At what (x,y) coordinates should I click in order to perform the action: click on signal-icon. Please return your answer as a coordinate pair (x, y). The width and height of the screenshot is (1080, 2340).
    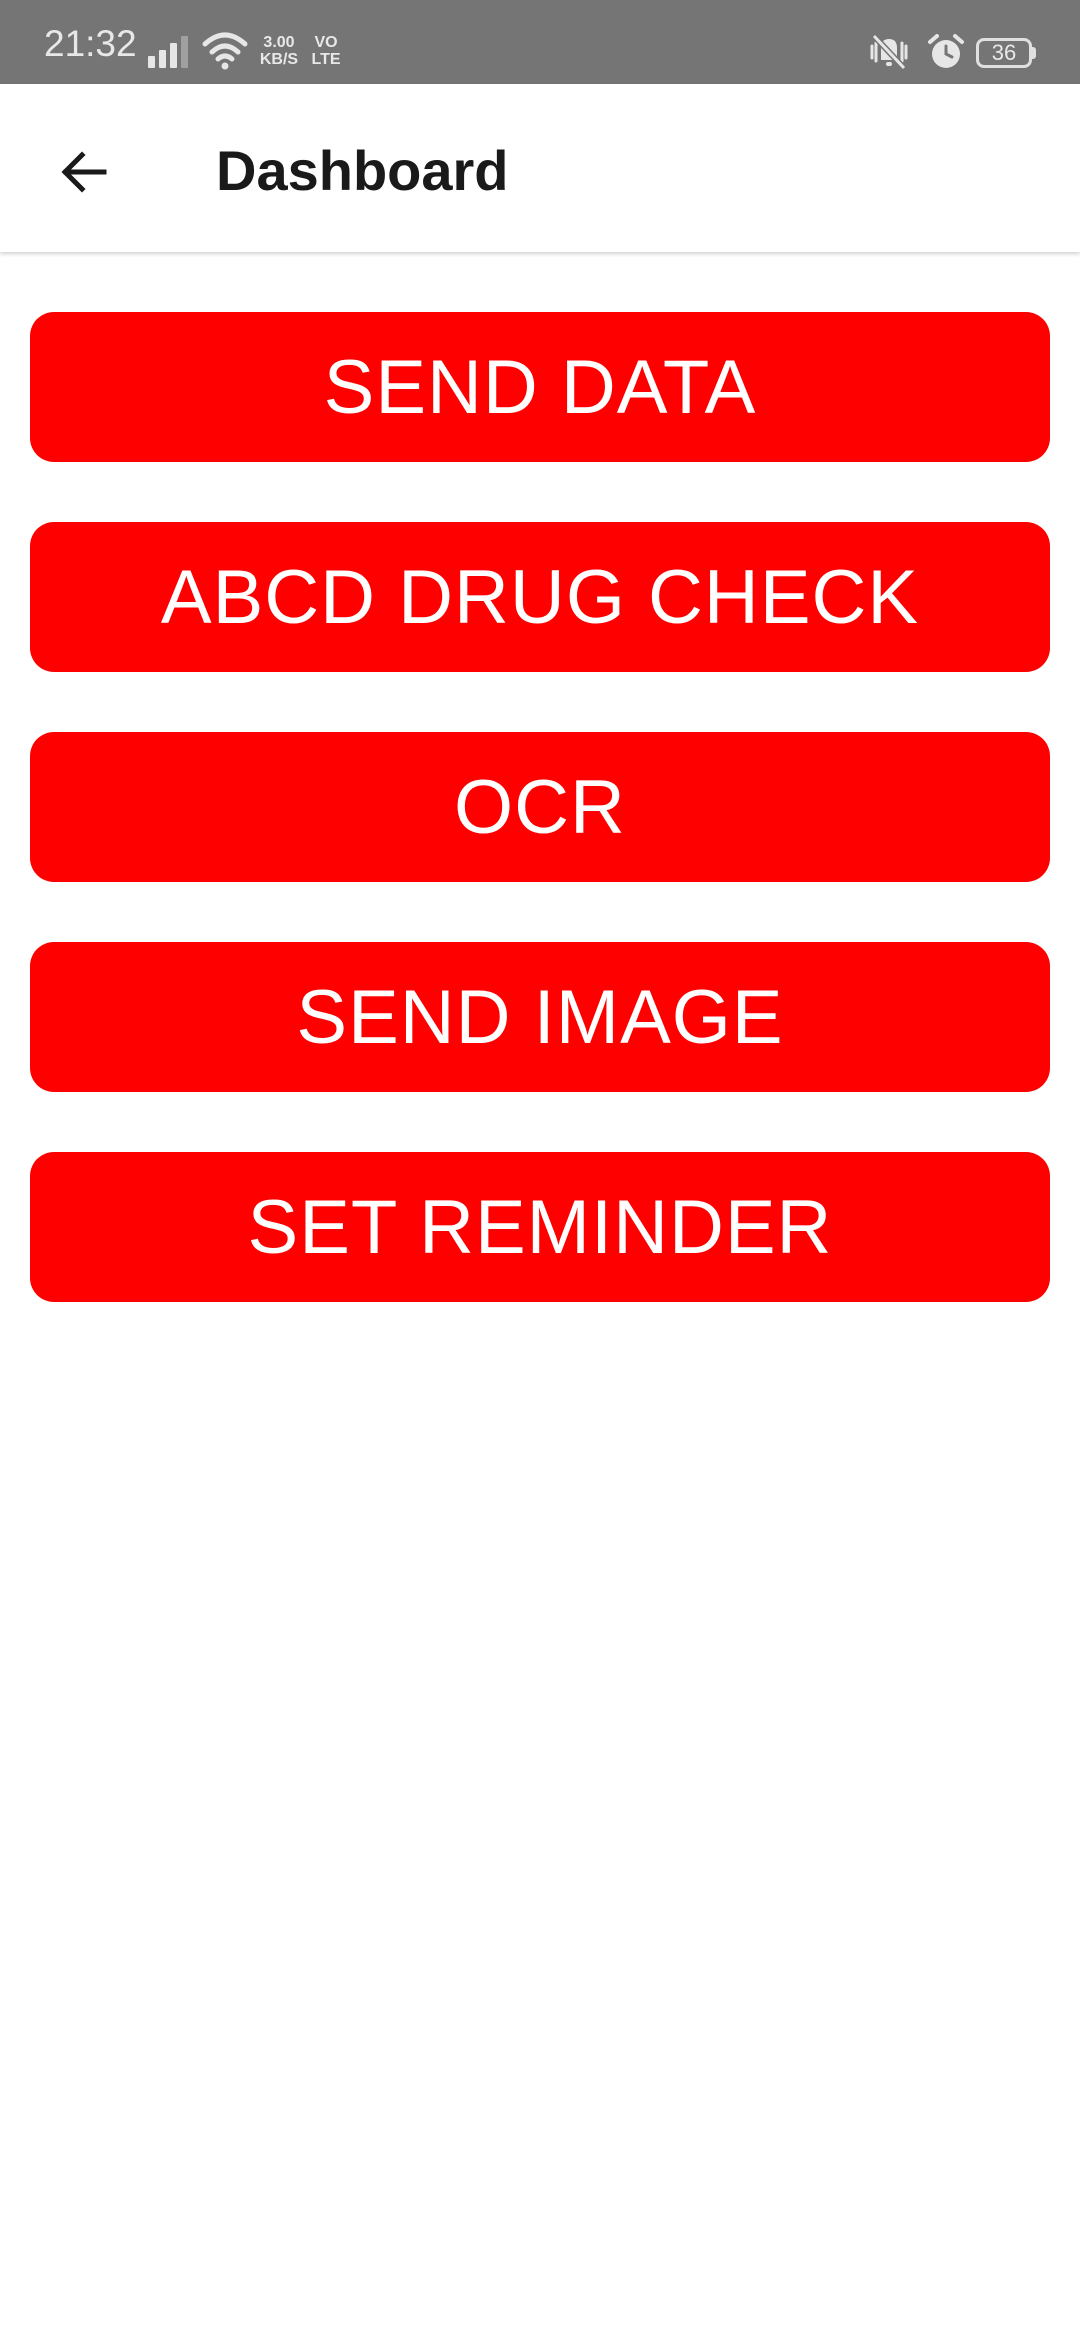
    Looking at the image, I should click on (170, 53).